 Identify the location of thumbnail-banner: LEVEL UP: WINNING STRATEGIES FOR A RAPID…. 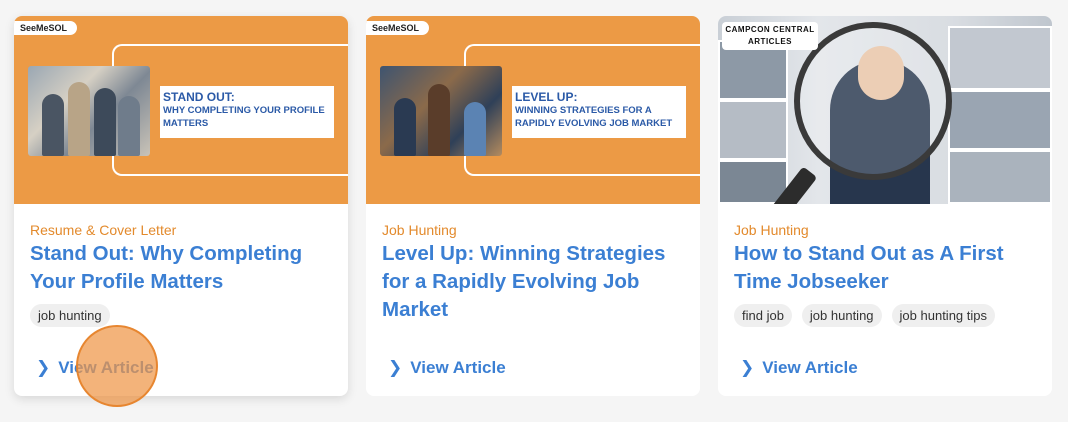
(599, 112).